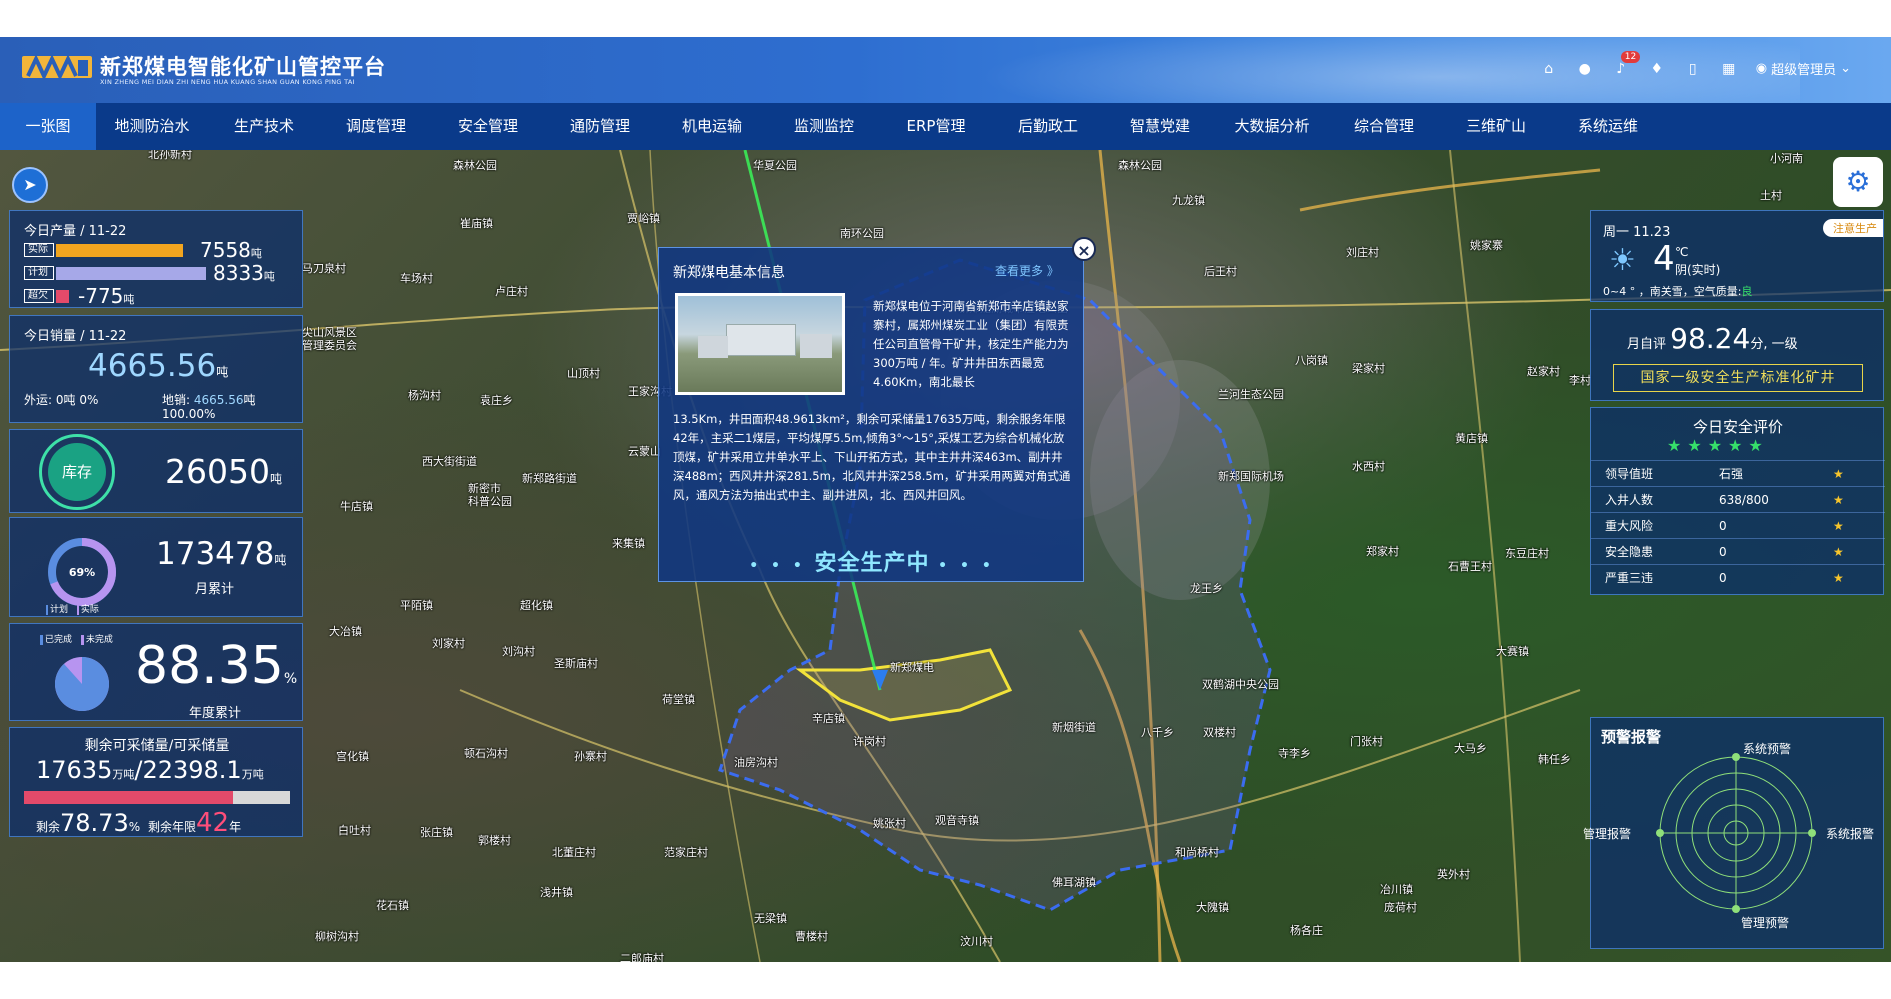  I want to click on gear-icon: ⚙, so click(1858, 181).